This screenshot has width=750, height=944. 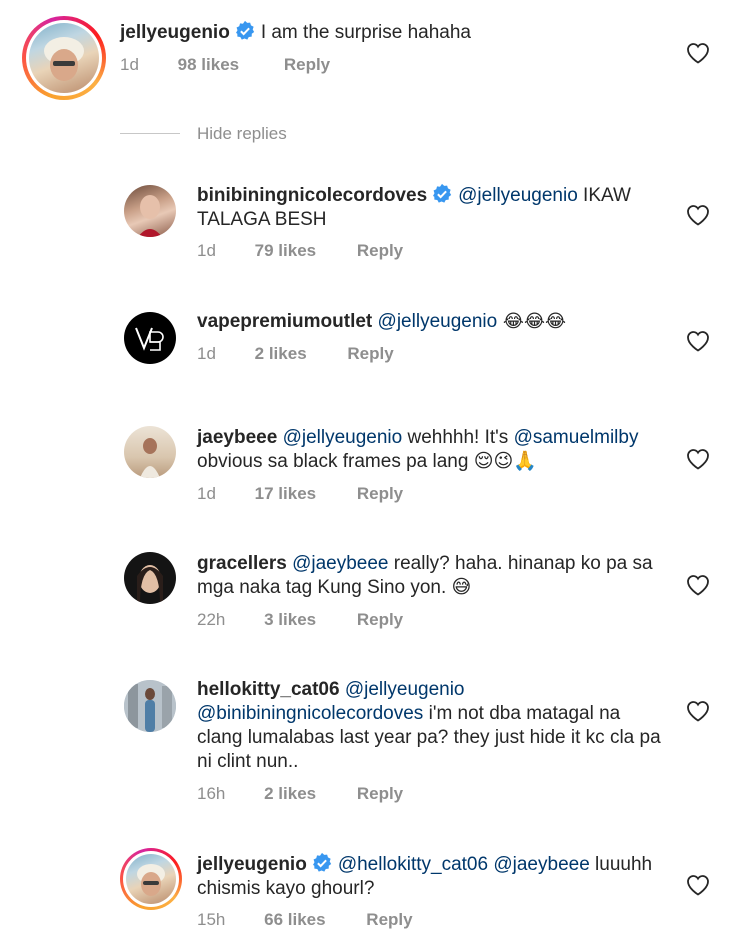 I want to click on comment-likes: 98 likes, so click(x=208, y=65).